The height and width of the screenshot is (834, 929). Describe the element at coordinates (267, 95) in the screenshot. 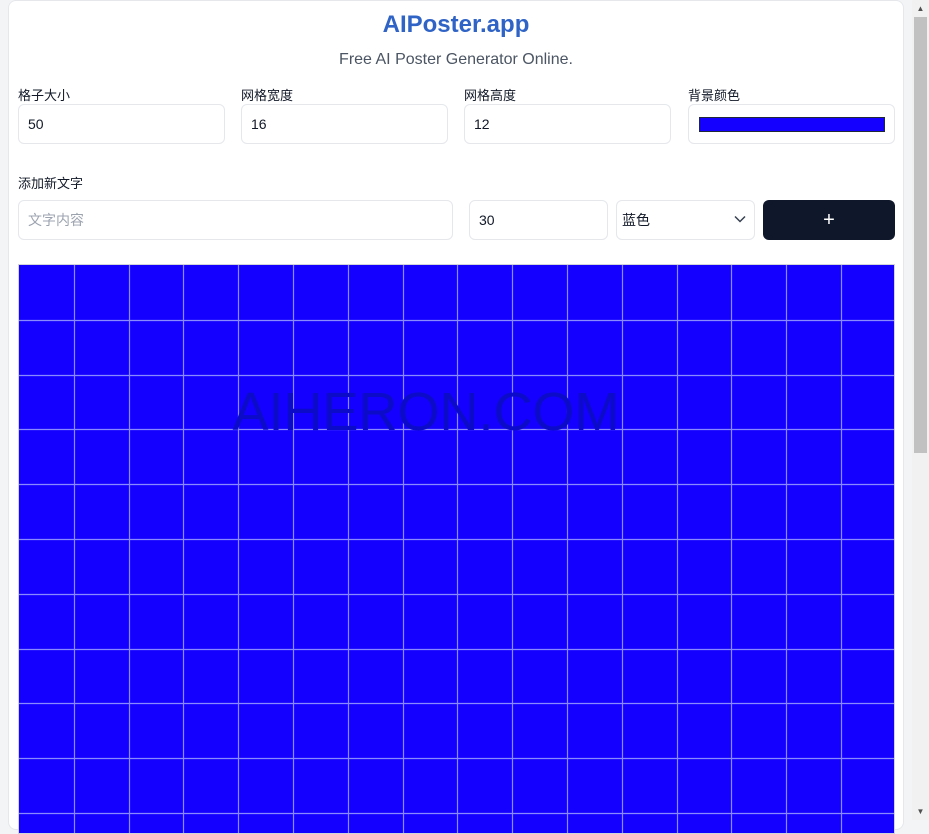

I see `grid-width-label: 网格宽度` at that location.